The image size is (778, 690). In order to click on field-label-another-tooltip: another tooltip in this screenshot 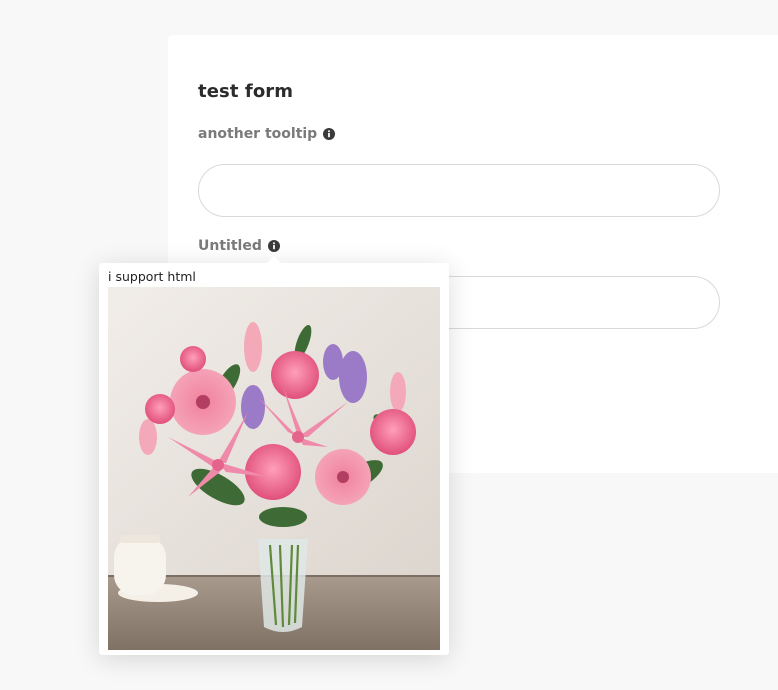, I will do `click(267, 134)`.